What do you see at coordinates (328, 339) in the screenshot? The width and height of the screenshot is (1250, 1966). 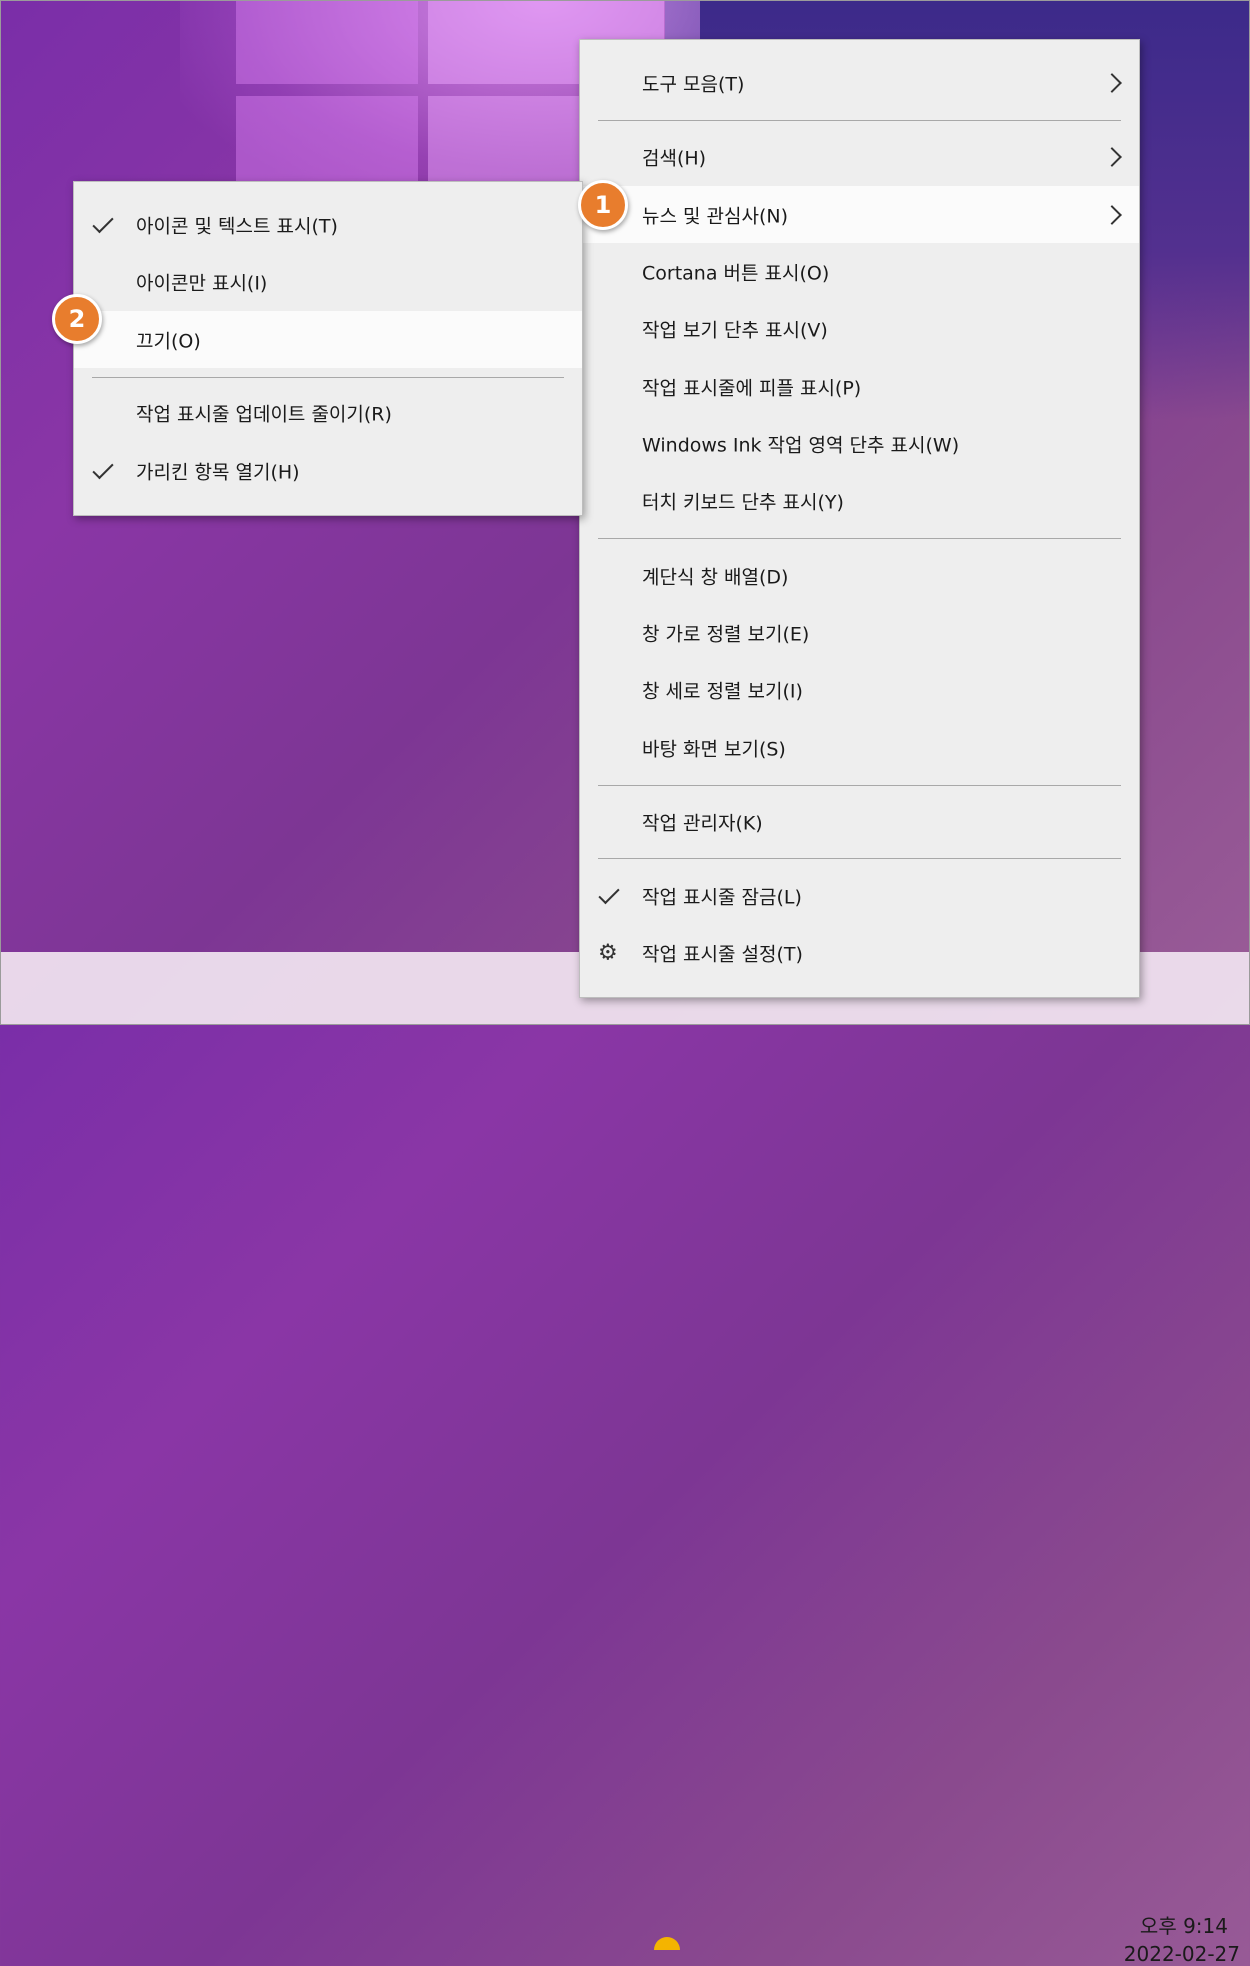 I see `submenu-item-turn-off: 끄기(O)` at bounding box center [328, 339].